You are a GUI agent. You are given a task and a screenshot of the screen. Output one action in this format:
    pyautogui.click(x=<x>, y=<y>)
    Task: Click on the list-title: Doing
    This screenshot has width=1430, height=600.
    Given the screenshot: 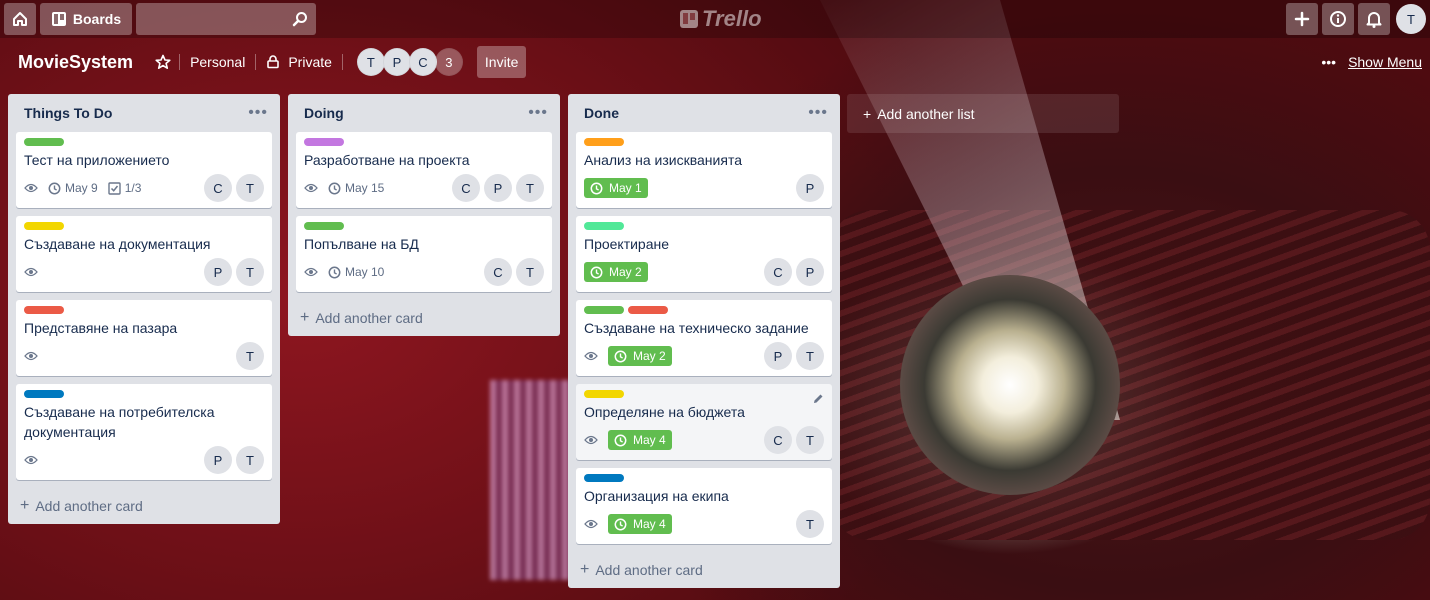 What is the action you would take?
    pyautogui.click(x=324, y=113)
    